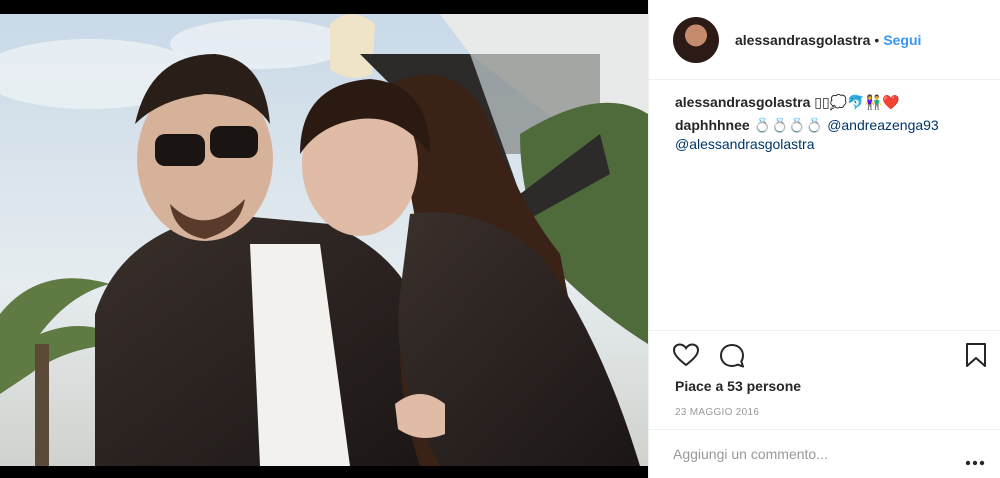 The height and width of the screenshot is (478, 1000). Describe the element at coordinates (742, 102) in the screenshot. I see `comment-username: alessandrasgolastra` at that location.